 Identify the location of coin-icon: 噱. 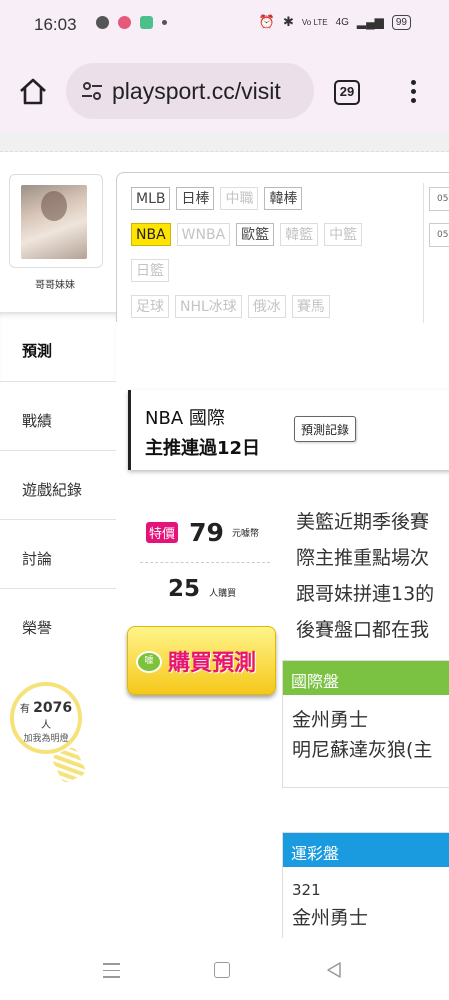
(149, 662).